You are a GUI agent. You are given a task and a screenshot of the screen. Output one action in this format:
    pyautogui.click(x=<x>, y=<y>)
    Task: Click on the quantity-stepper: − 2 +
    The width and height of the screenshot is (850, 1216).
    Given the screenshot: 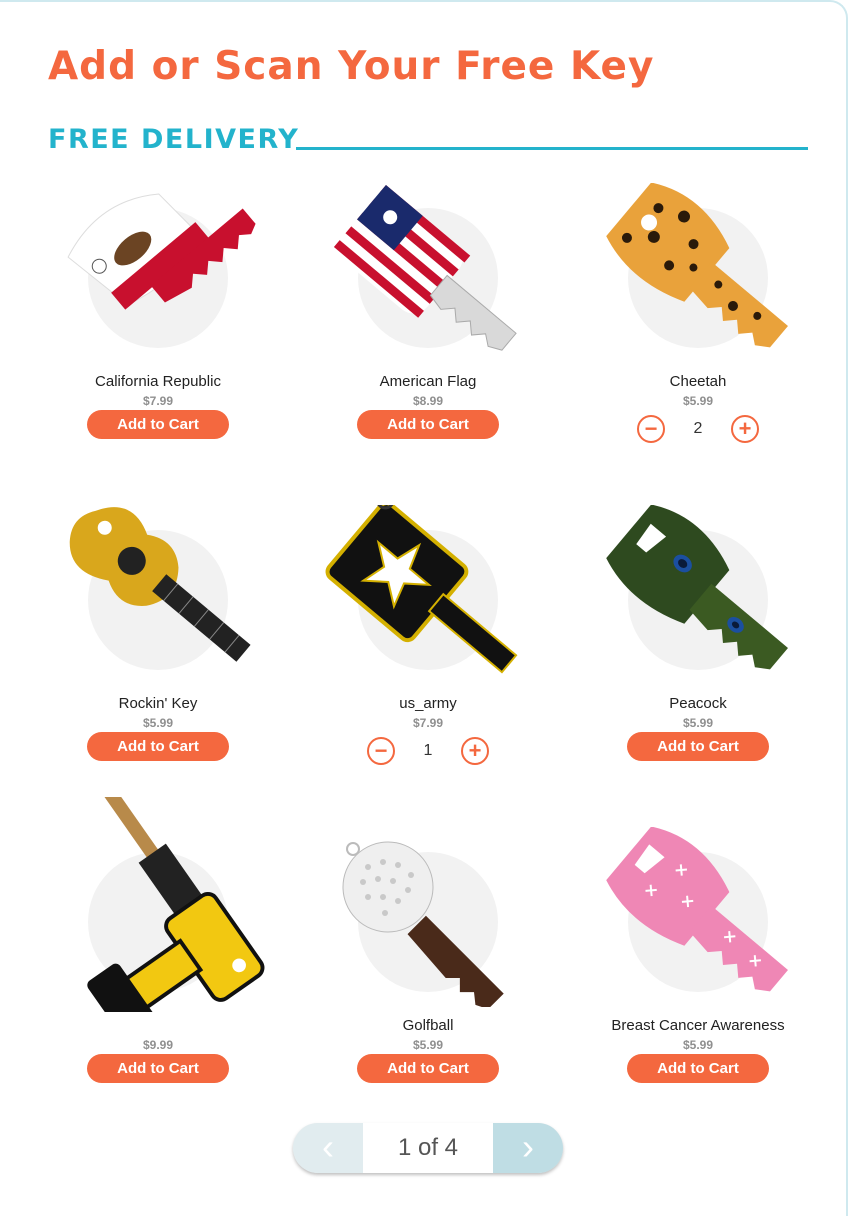 What is the action you would take?
    pyautogui.click(x=698, y=430)
    